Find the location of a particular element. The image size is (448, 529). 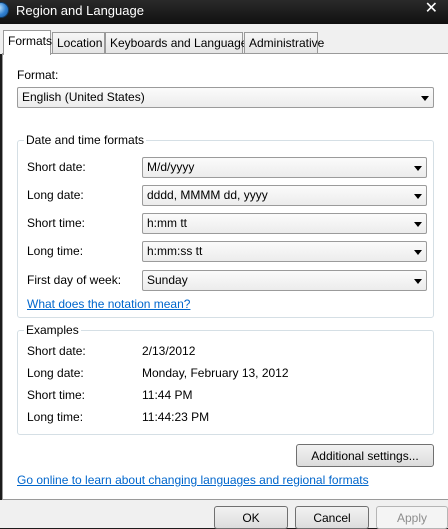

first-day-dropdown: Sunday is located at coordinates (284, 280).